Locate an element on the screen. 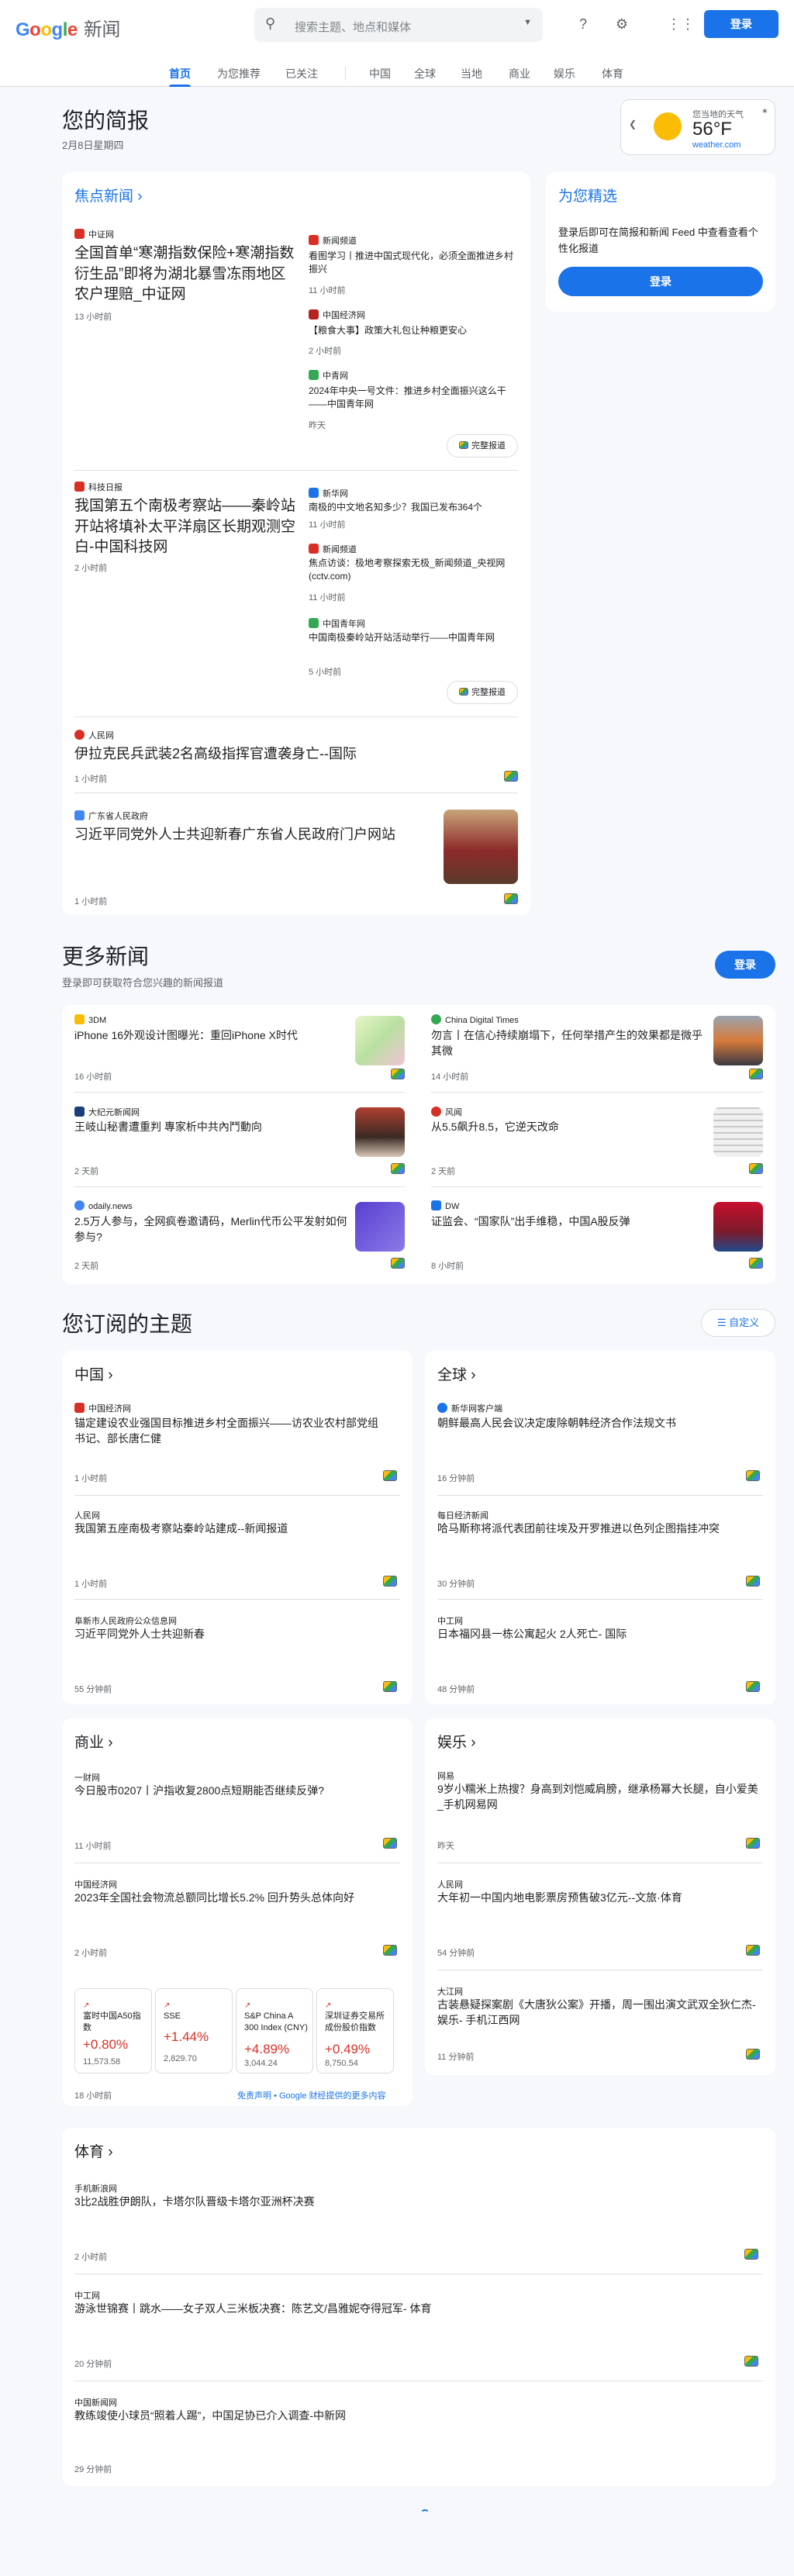  tab-business: 商业 is located at coordinates (519, 74).